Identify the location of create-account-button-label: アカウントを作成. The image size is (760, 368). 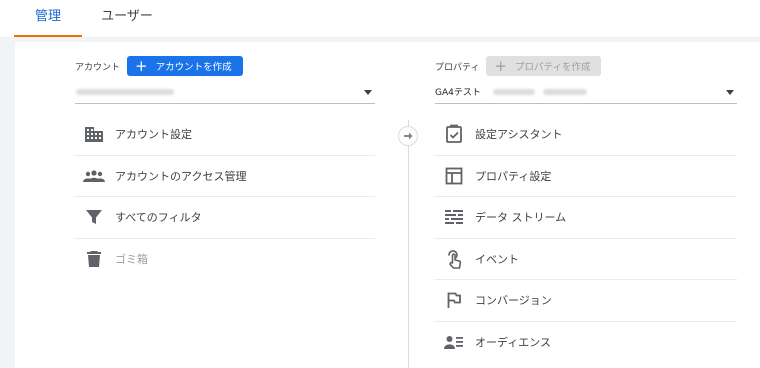
(193, 67).